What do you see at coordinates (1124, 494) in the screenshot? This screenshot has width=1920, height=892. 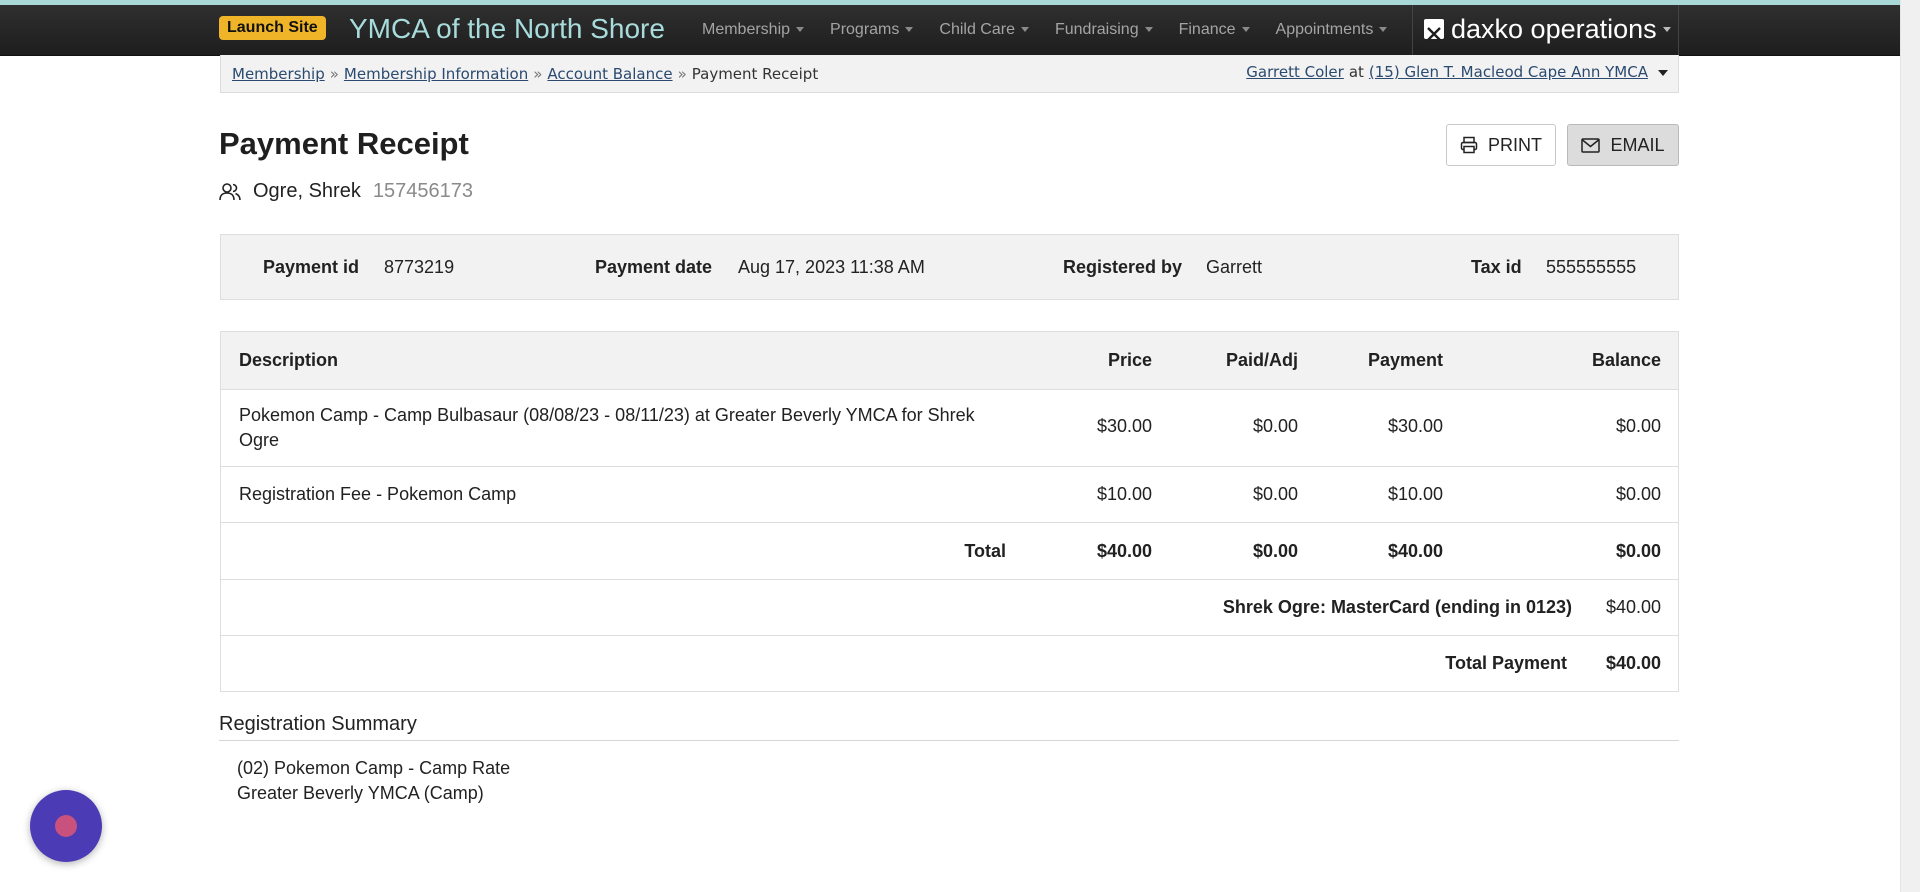 I see `row-price: $10.00` at bounding box center [1124, 494].